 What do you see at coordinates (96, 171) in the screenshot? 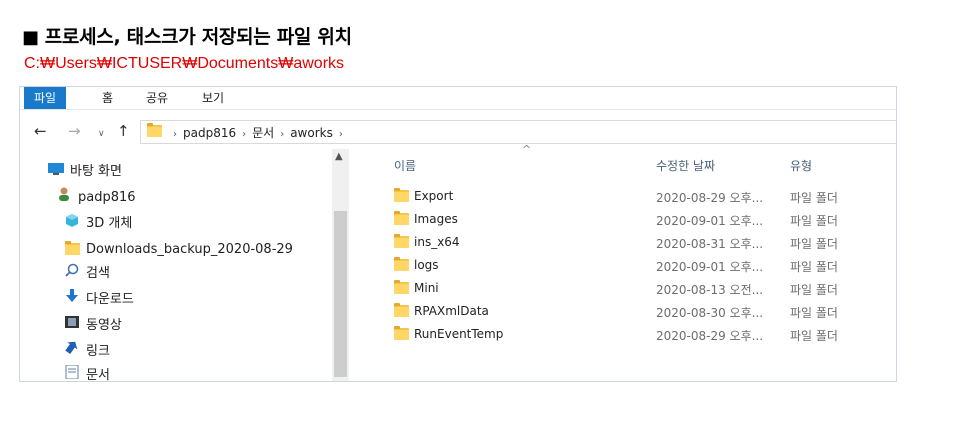
I see `nav-item-label: 바탕 화면` at bounding box center [96, 171].